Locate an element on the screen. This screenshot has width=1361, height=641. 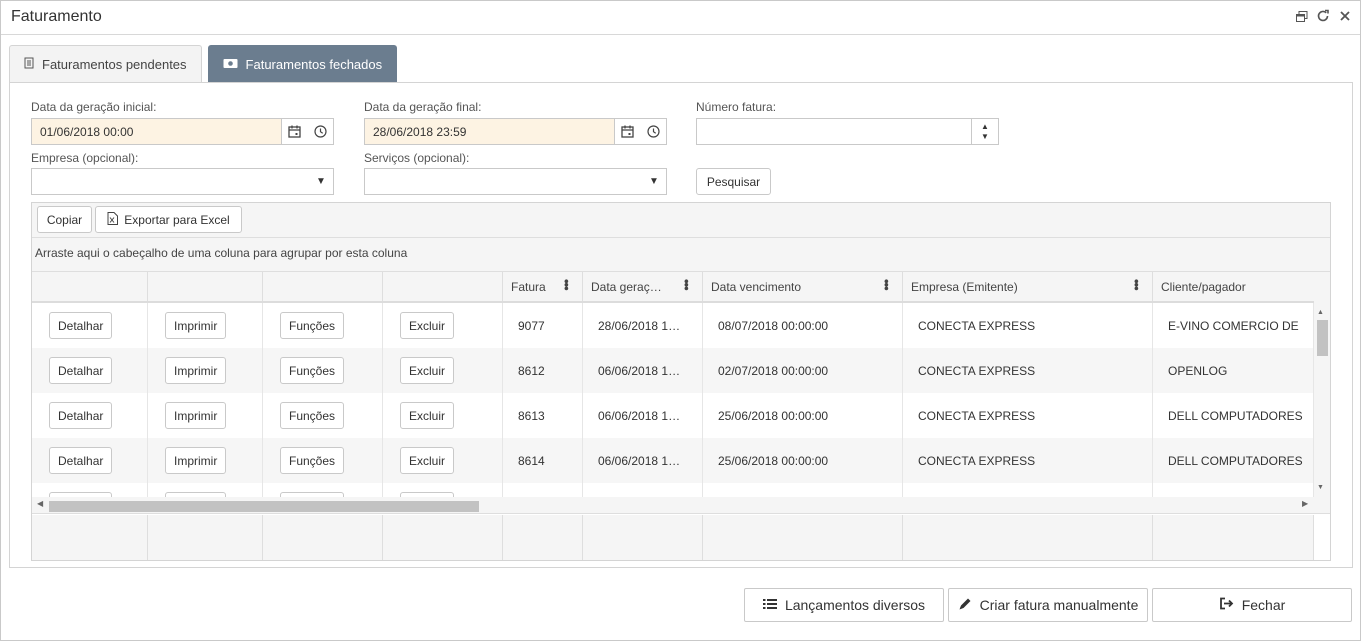
cell-due-date is located at coordinates (803, 490).